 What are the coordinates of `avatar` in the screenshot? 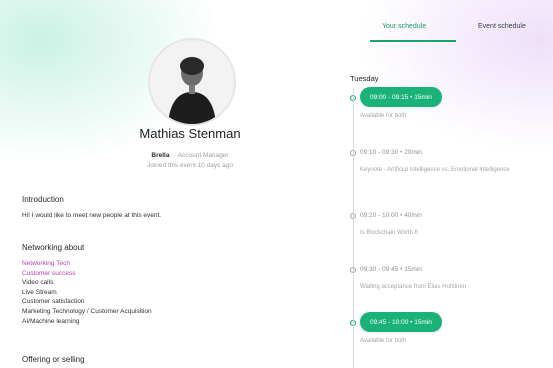 It's located at (192, 82).